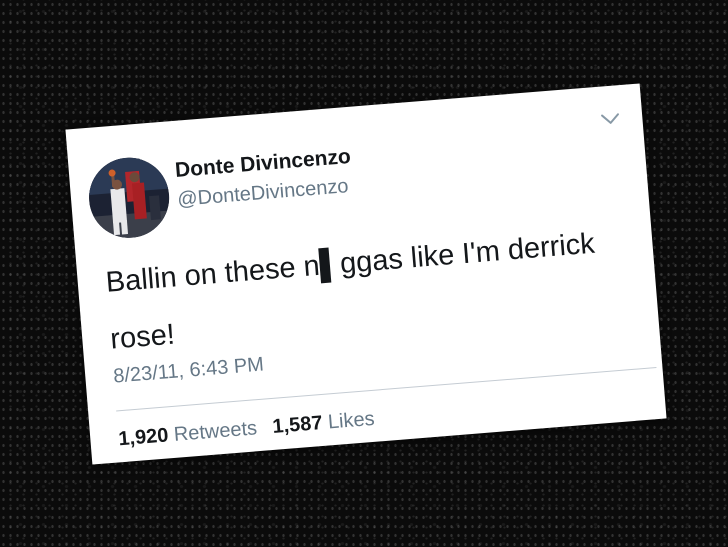 Image resolution: width=728 pixels, height=547 pixels. I want to click on avatar, so click(129, 197).